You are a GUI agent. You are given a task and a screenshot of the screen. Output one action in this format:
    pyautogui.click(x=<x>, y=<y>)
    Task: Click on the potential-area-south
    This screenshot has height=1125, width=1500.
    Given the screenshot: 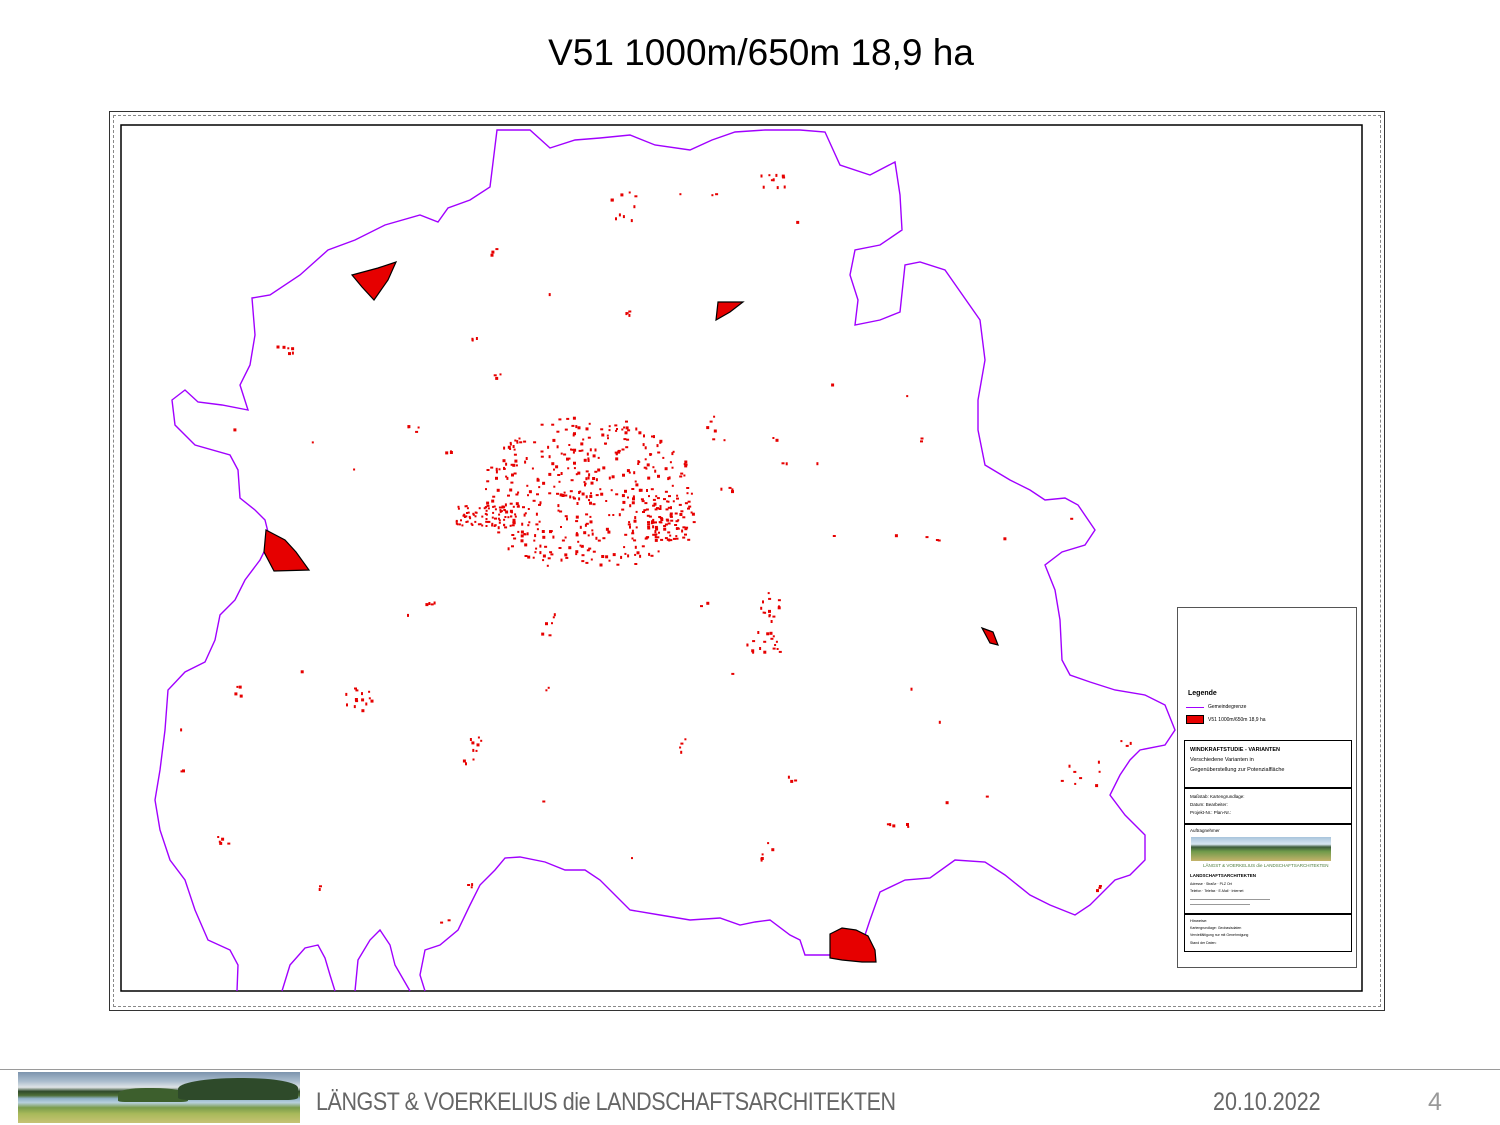 What is the action you would take?
    pyautogui.click(x=853, y=945)
    